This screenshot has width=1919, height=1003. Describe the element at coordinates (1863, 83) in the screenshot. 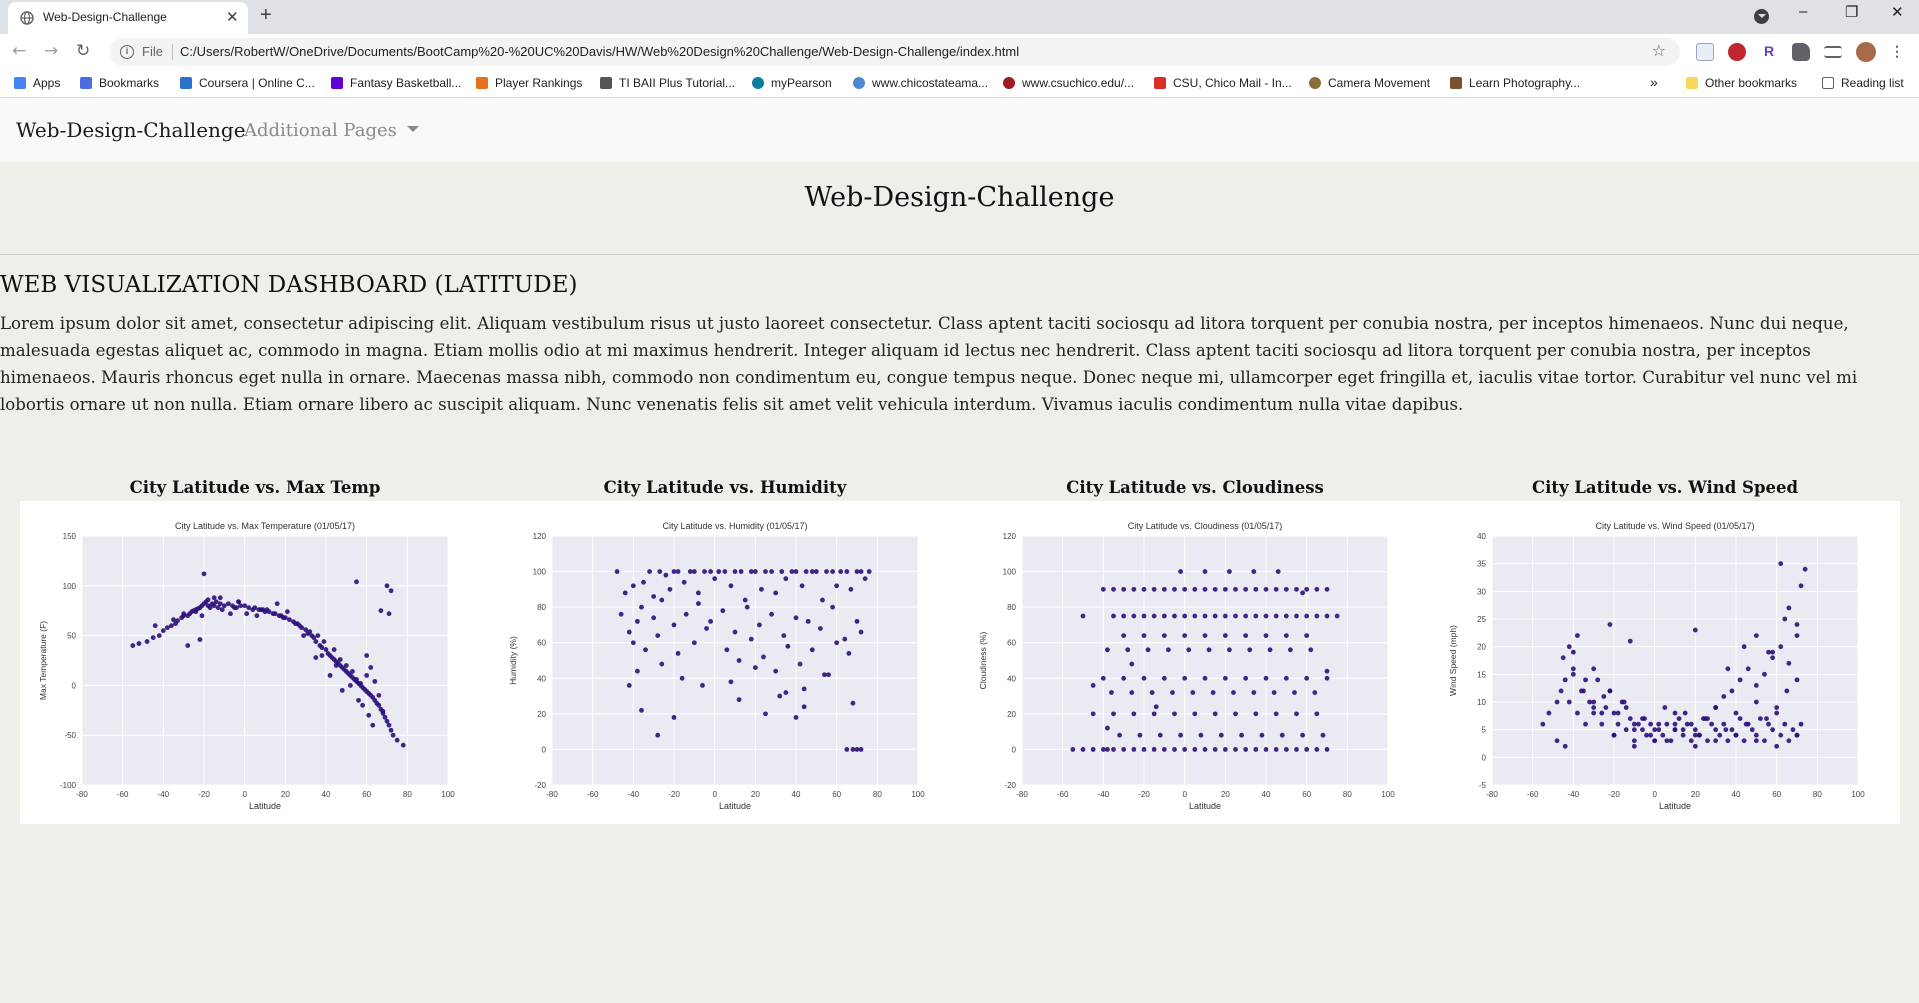

I see `reading-list: Reading list` at that location.